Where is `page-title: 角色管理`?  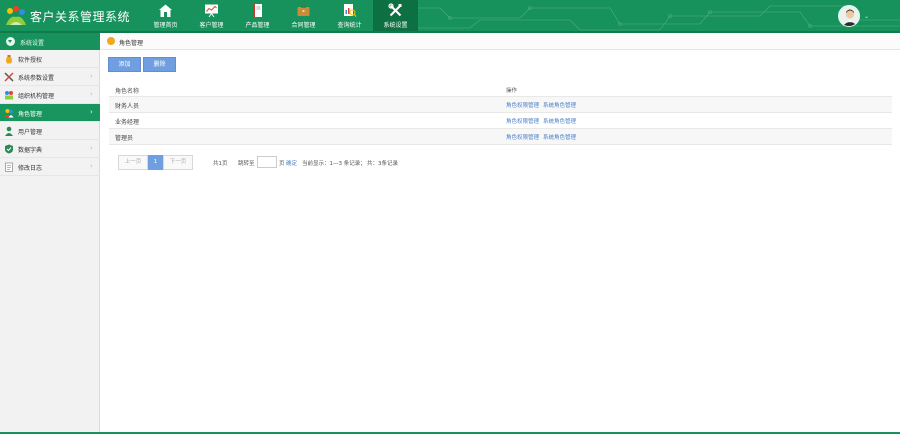
page-title: 角色管理 is located at coordinates (131, 43).